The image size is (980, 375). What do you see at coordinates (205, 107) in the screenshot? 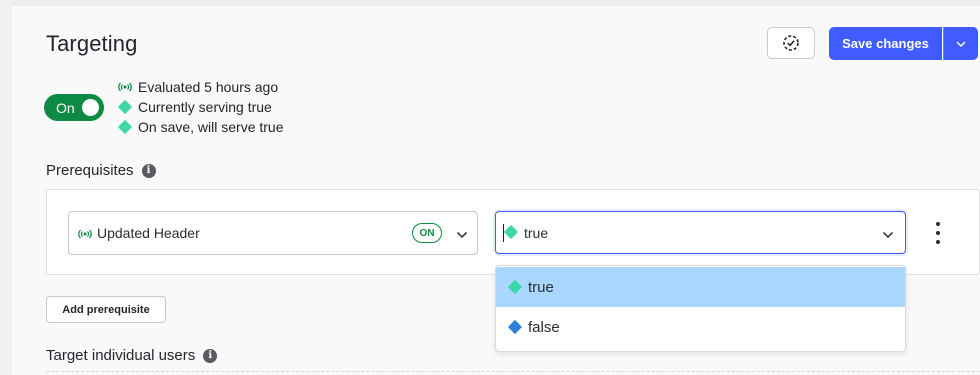
I see `serving-text: Currently serving true` at bounding box center [205, 107].